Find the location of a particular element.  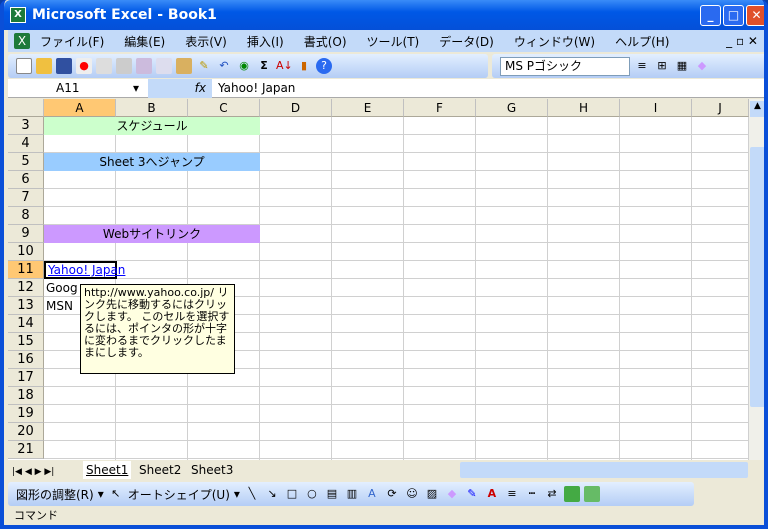

chart-wizard-icon: ▮ is located at coordinates (304, 66).